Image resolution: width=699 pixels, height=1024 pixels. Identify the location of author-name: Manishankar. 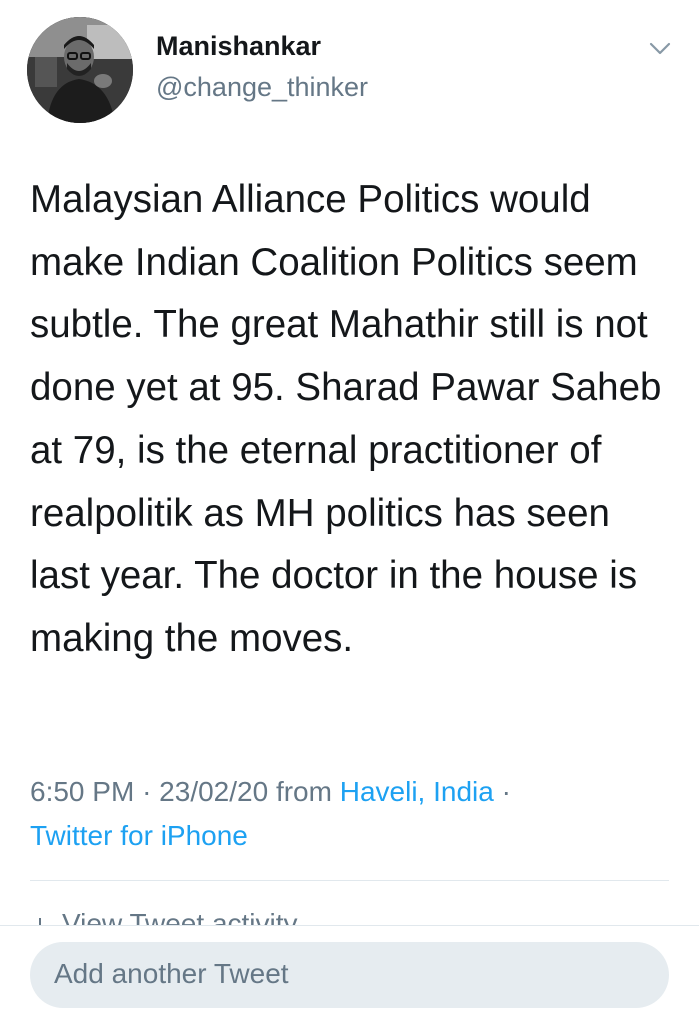
(238, 46).